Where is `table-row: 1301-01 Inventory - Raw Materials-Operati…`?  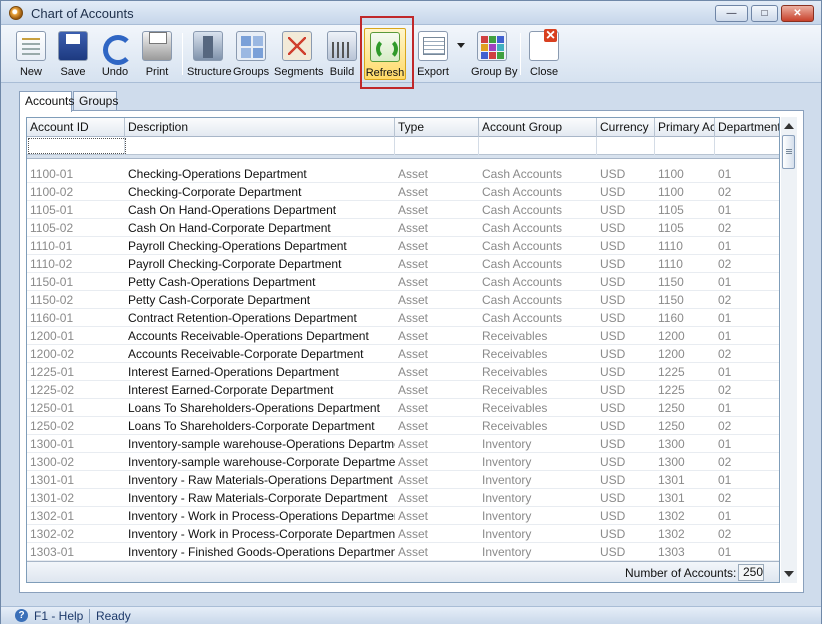
table-row: 1301-01 Inventory - Raw Materials-Operati… is located at coordinates (403, 480).